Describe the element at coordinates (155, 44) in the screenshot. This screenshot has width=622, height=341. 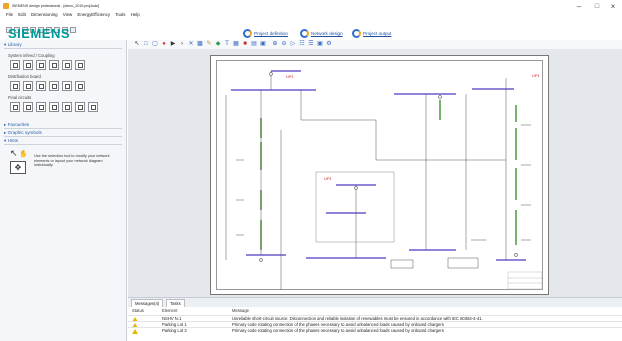
I see `copy-icon: ▢` at that location.